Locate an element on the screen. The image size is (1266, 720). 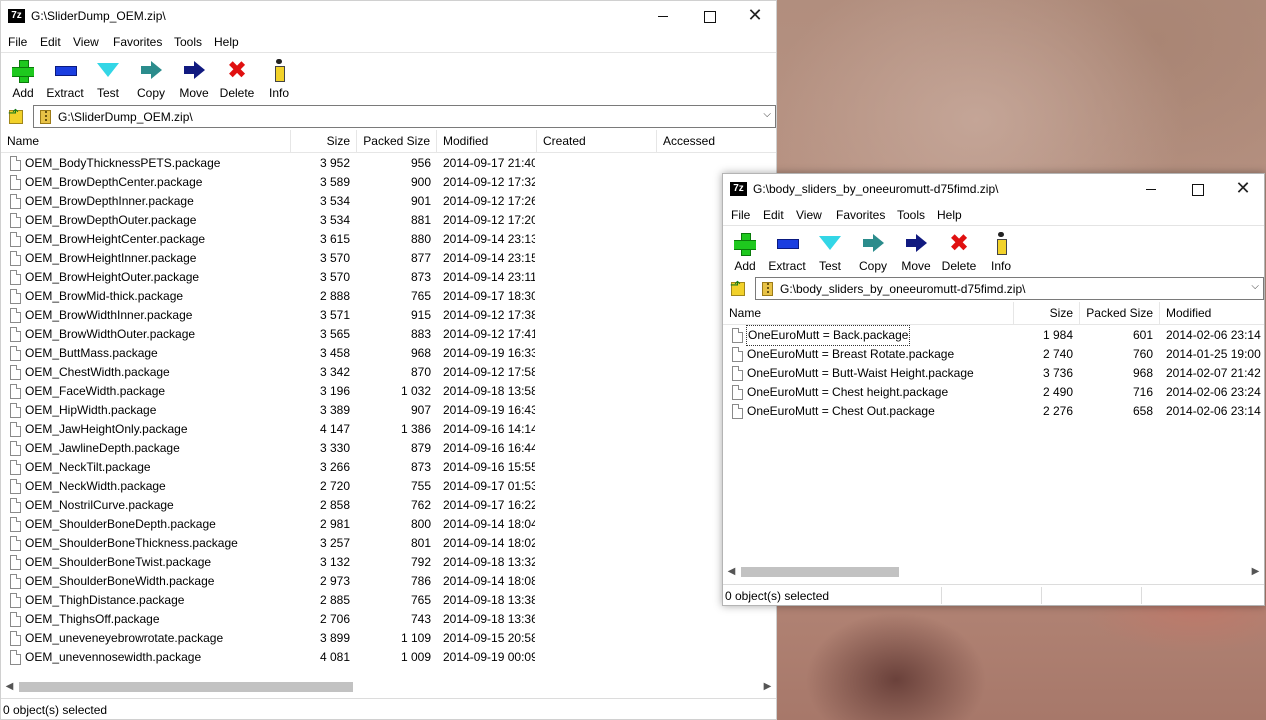
column-created: Created is located at coordinates (597, 141).